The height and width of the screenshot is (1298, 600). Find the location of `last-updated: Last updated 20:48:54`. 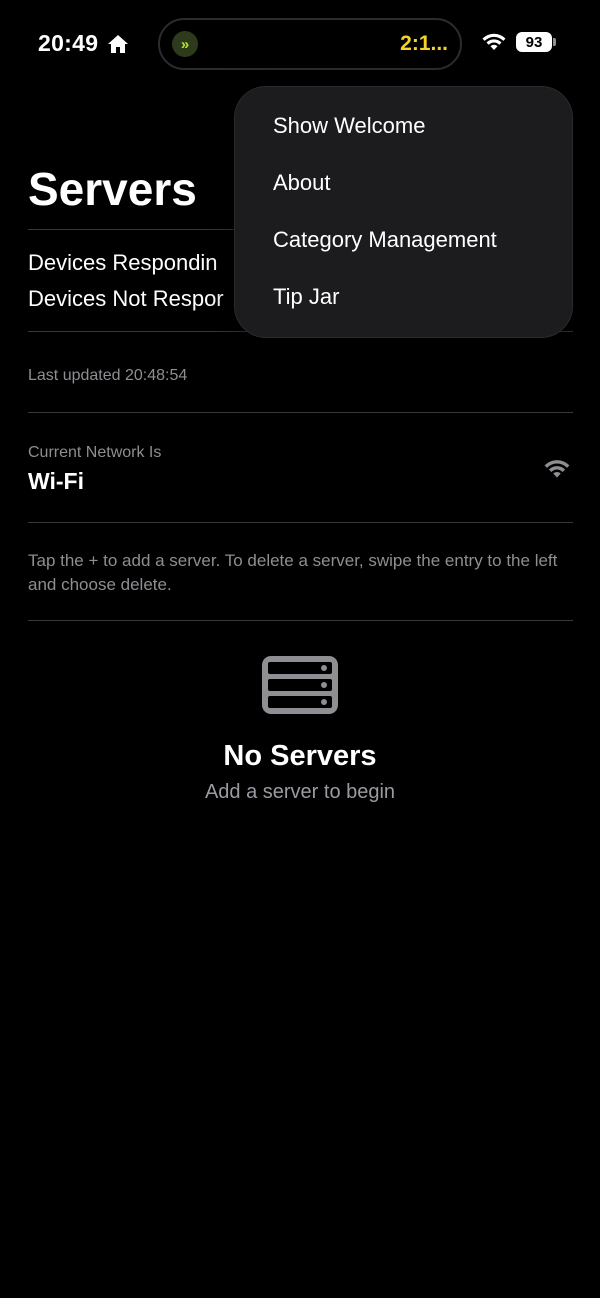

last-updated: Last updated 20:48:54 is located at coordinates (108, 375).